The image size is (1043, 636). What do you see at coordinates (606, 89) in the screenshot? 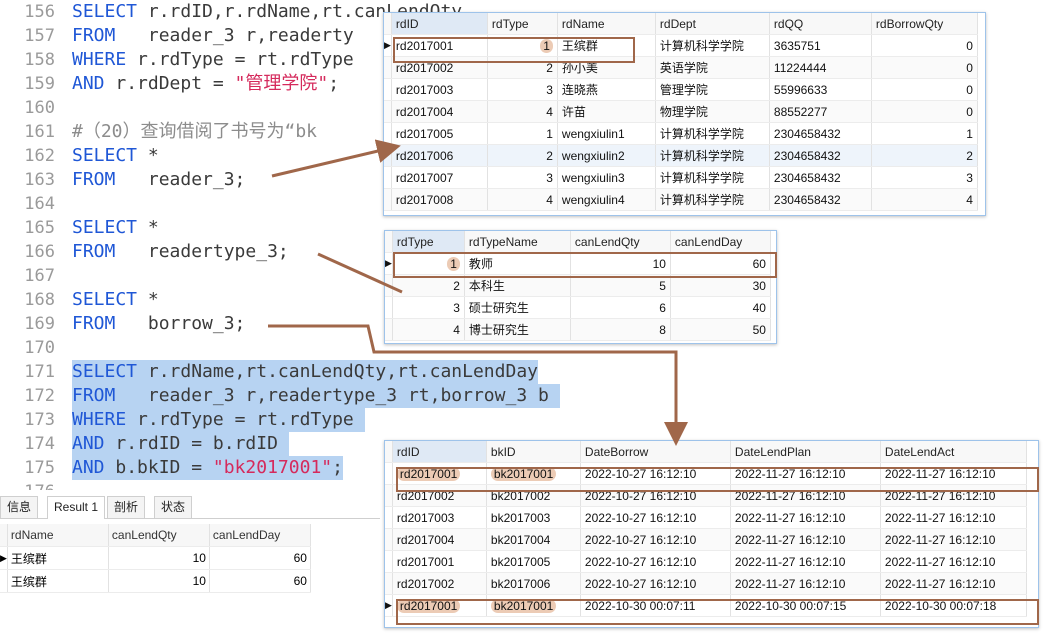
I see `cell: 连晓燕` at bounding box center [606, 89].